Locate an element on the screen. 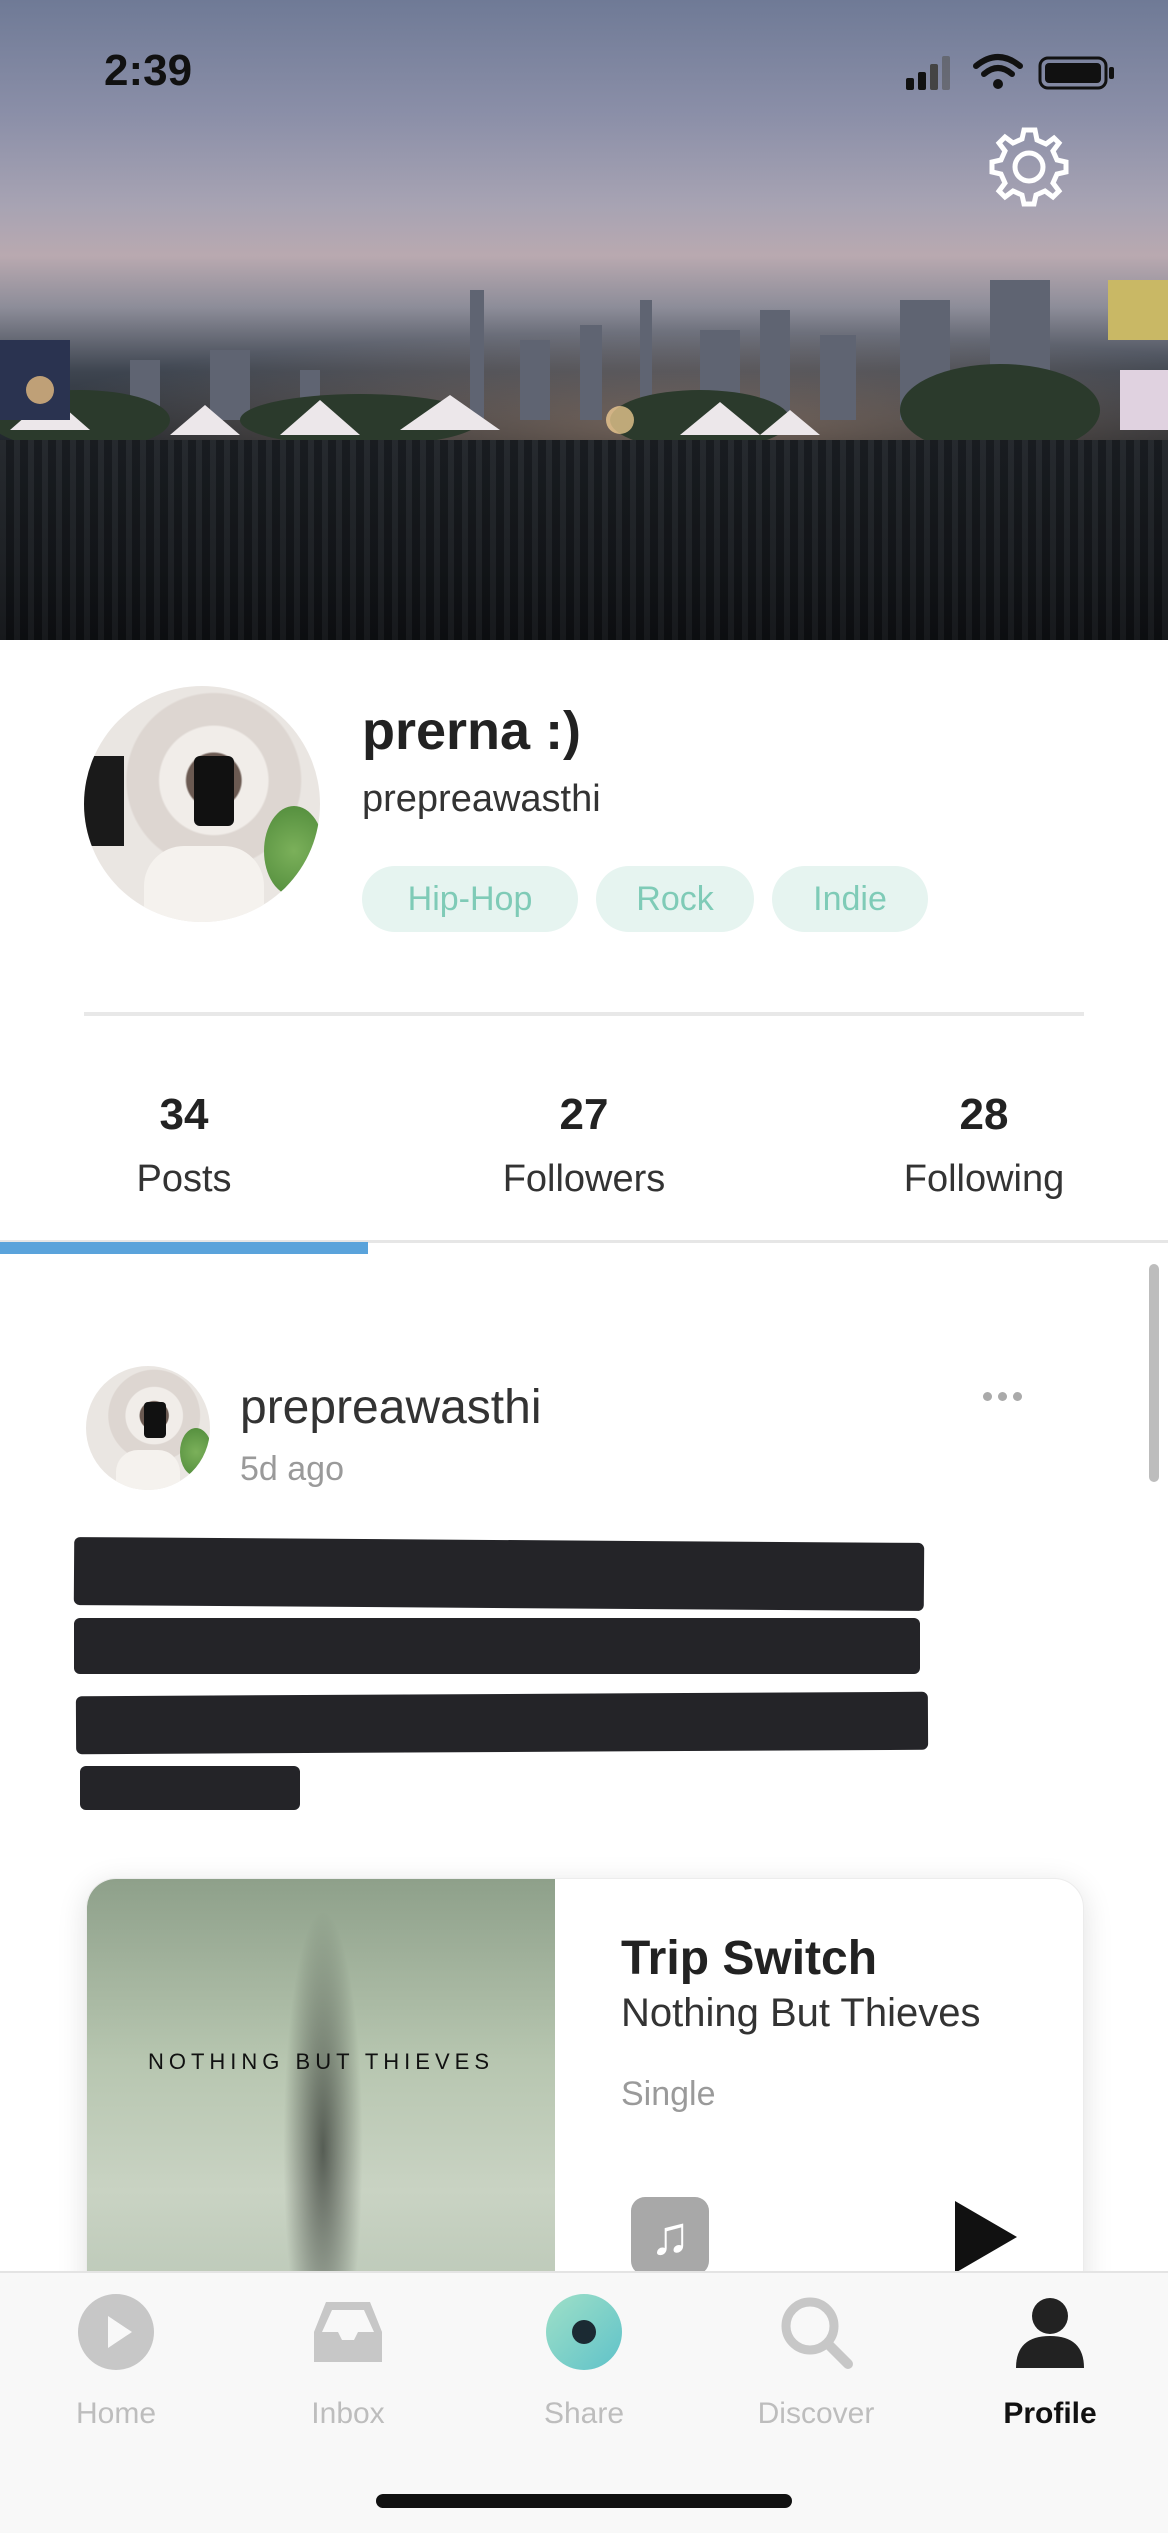 The height and width of the screenshot is (2533, 1168). post-author-name: prepreawasthi is located at coordinates (391, 1407).